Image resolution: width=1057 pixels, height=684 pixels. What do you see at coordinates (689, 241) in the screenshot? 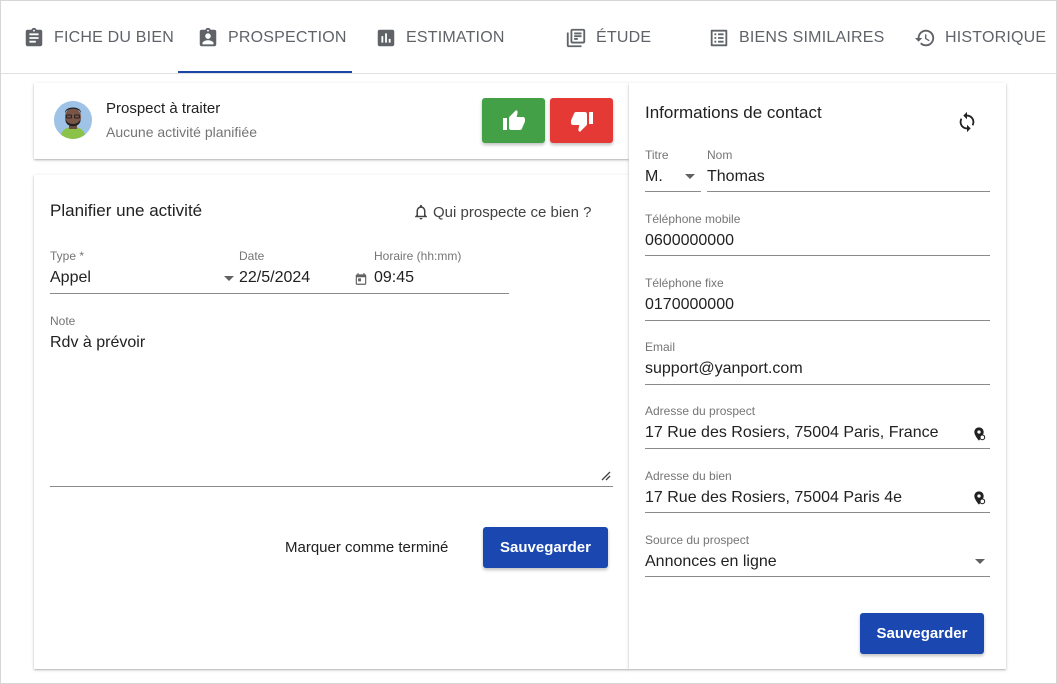
I see `mobile-field: 0600000000` at bounding box center [689, 241].